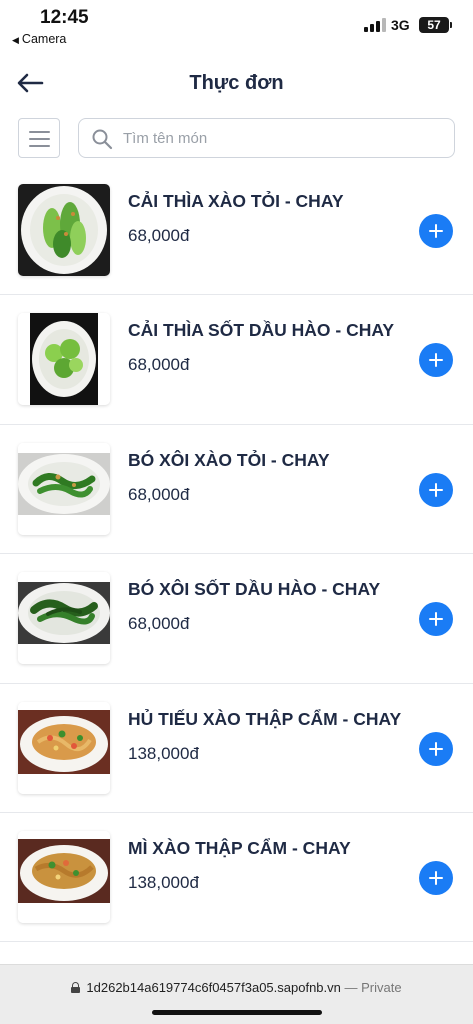  I want to click on dish-name: CẢI THÌA SỐT DẦU HÀO - CHAY, so click(261, 330).